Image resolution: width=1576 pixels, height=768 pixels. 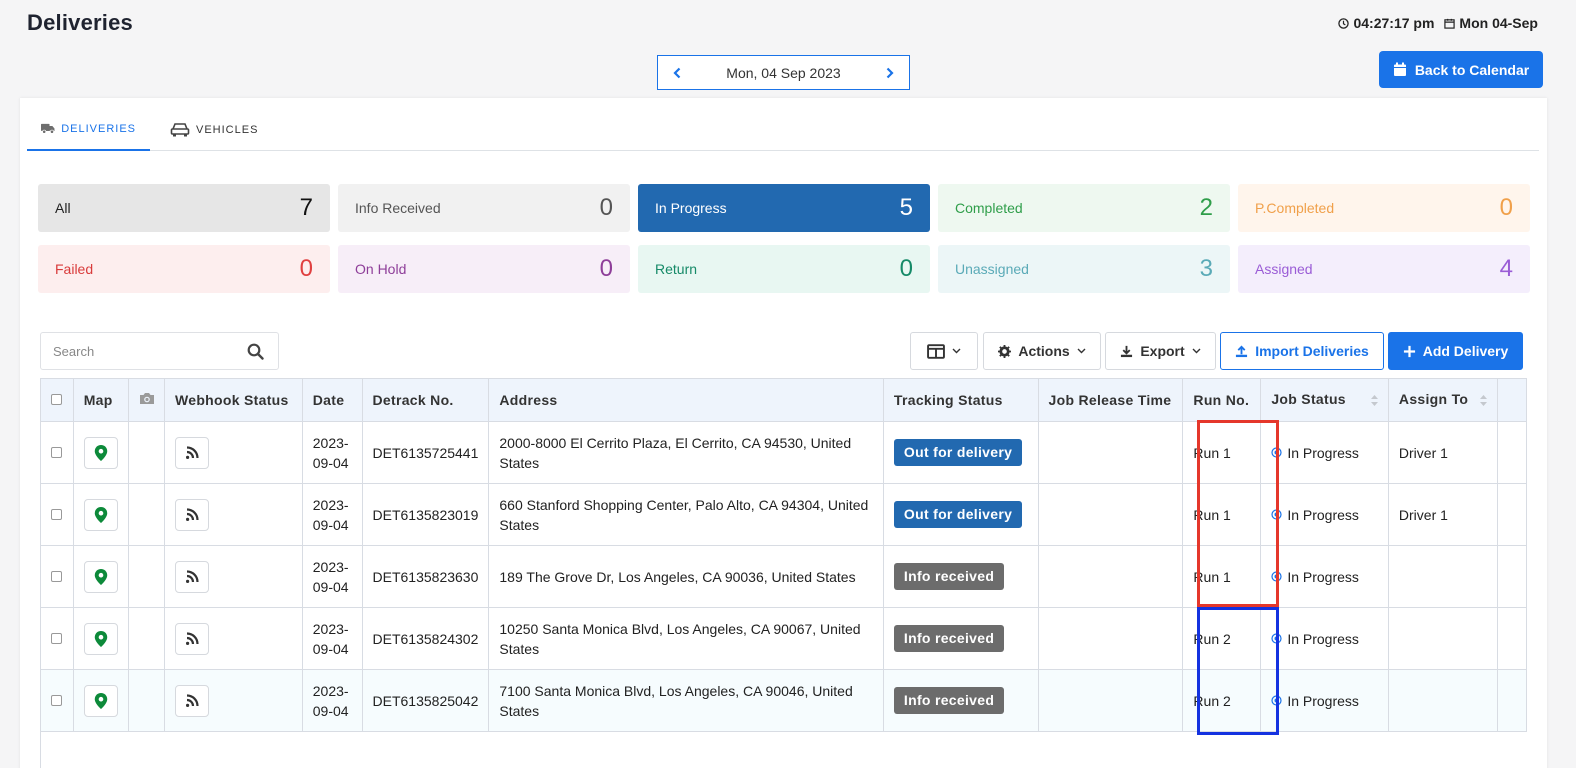 I want to click on status-filter-p-completed: P.Completed 0, so click(x=1384, y=208).